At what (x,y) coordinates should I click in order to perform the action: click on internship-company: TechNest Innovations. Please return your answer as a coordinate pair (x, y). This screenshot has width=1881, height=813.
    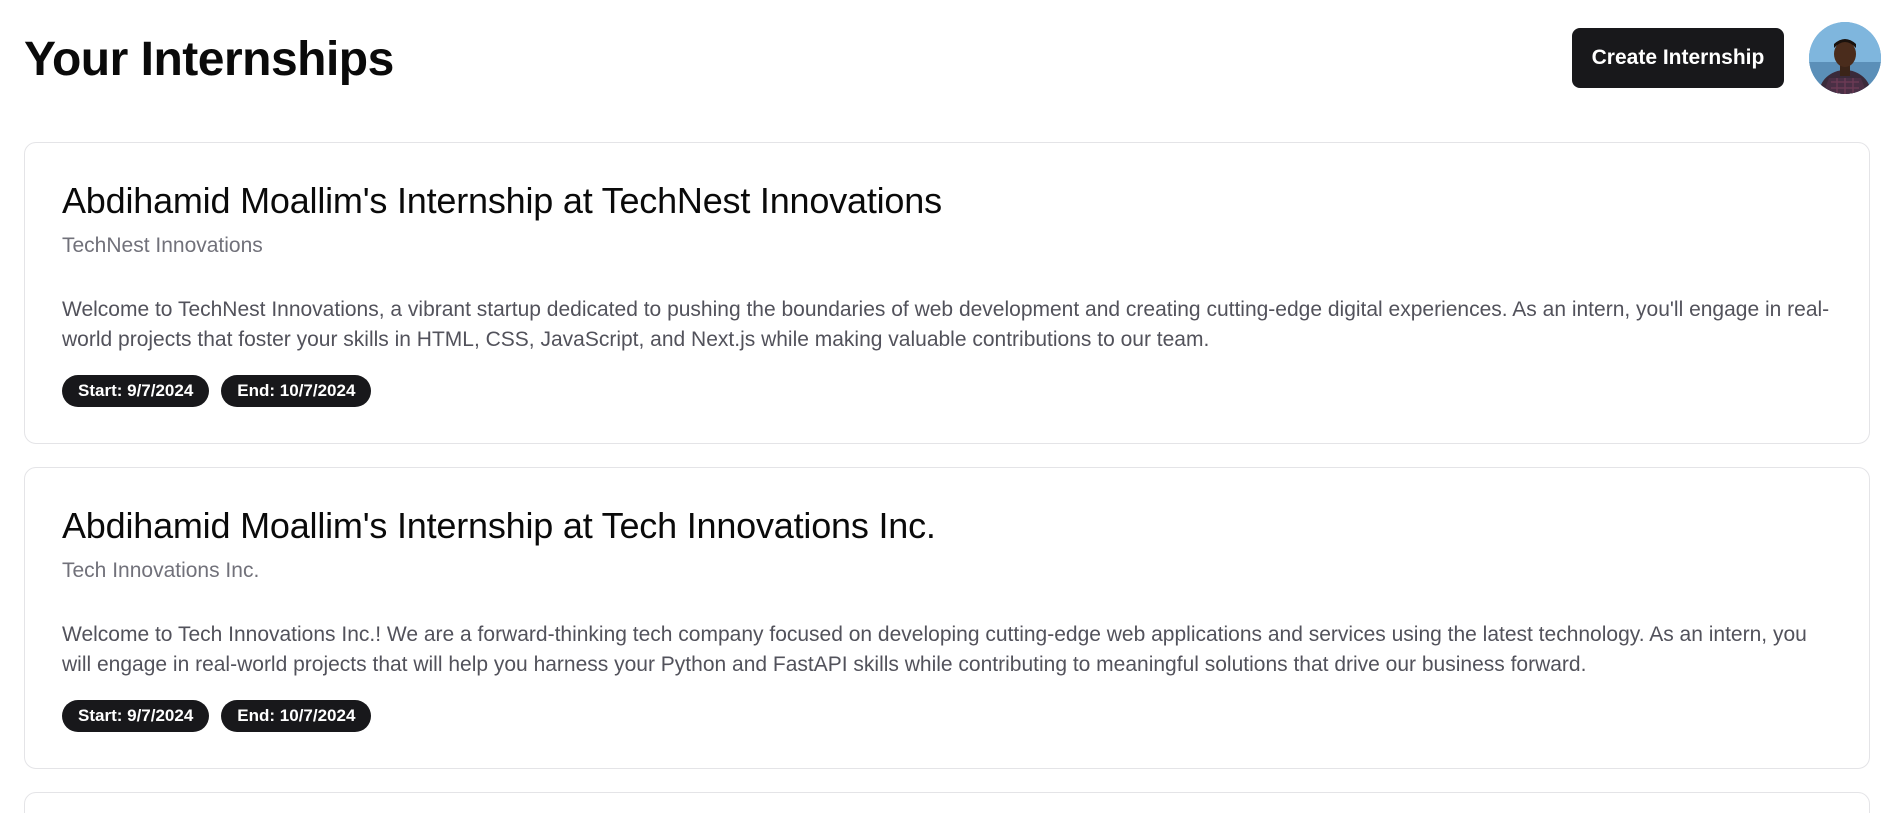
    Looking at the image, I should click on (162, 245).